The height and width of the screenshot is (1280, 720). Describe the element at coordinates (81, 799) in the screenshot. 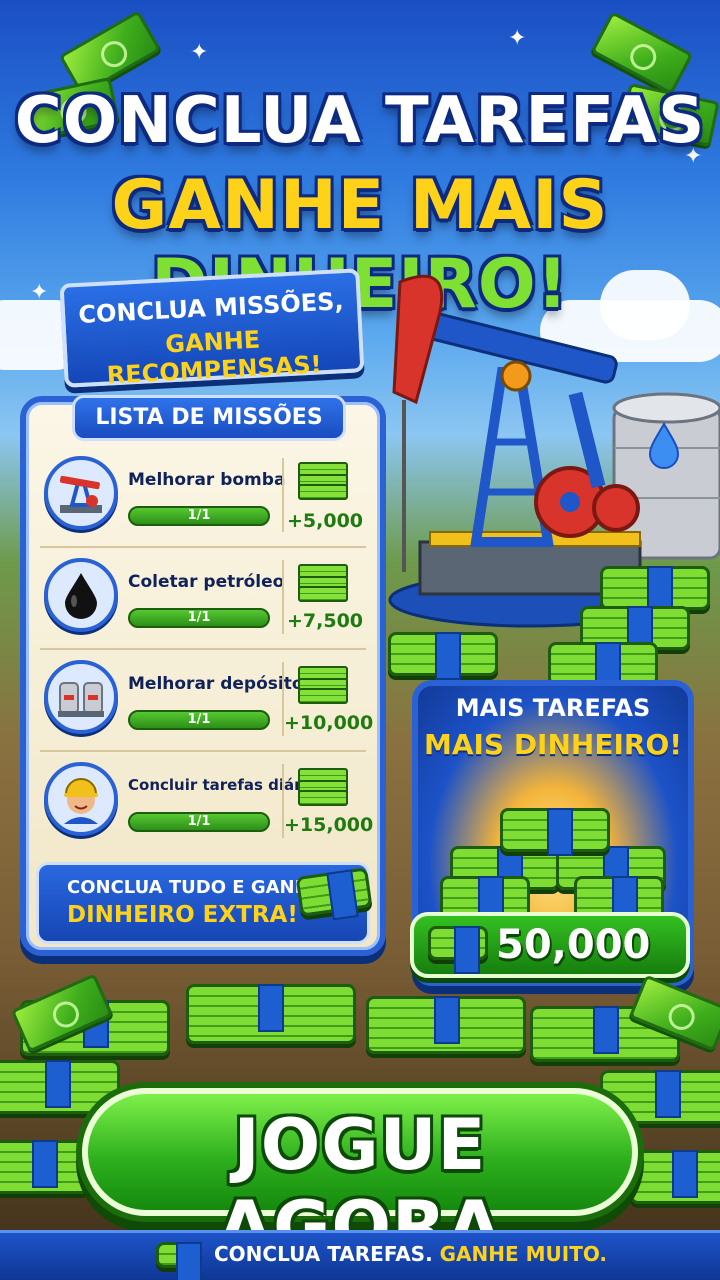

I see `worker-icon` at that location.